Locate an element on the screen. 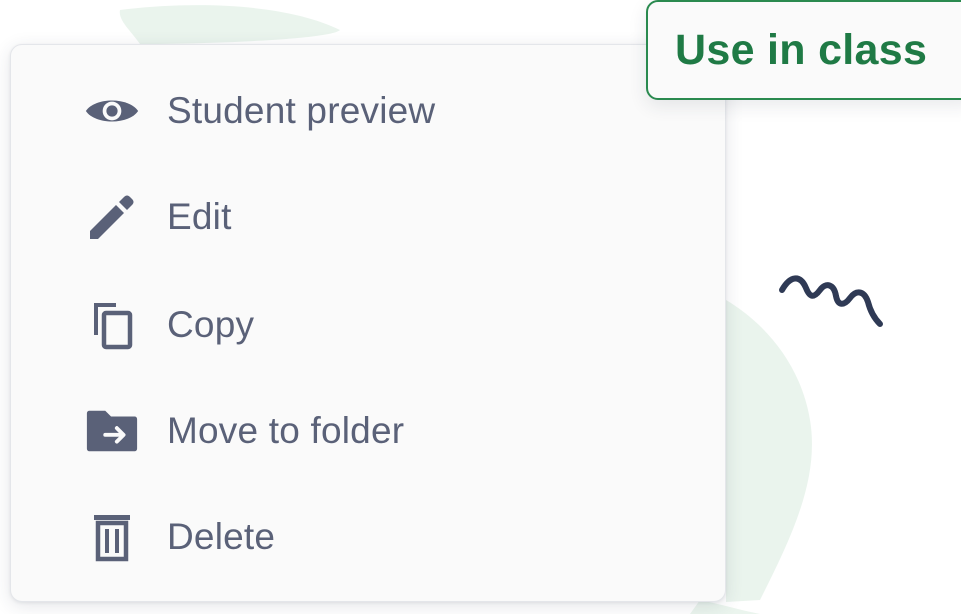  copy-icon is located at coordinates (112, 325).